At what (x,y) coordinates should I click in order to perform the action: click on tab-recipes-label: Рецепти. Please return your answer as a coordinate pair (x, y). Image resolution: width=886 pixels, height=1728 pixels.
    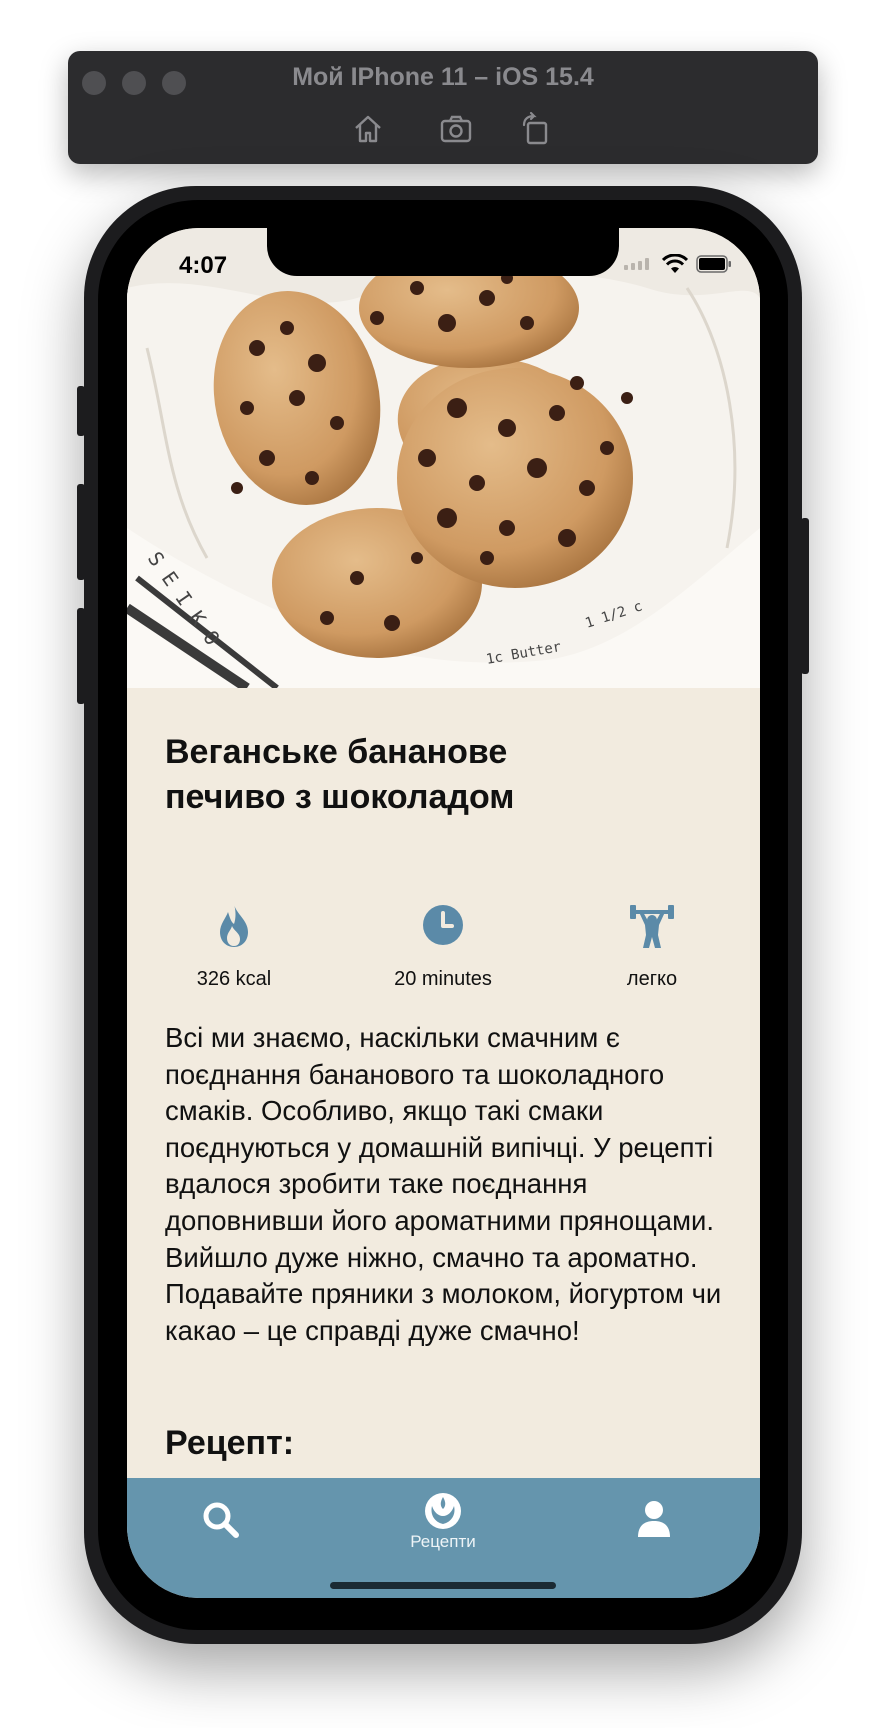
    Looking at the image, I should click on (443, 1541).